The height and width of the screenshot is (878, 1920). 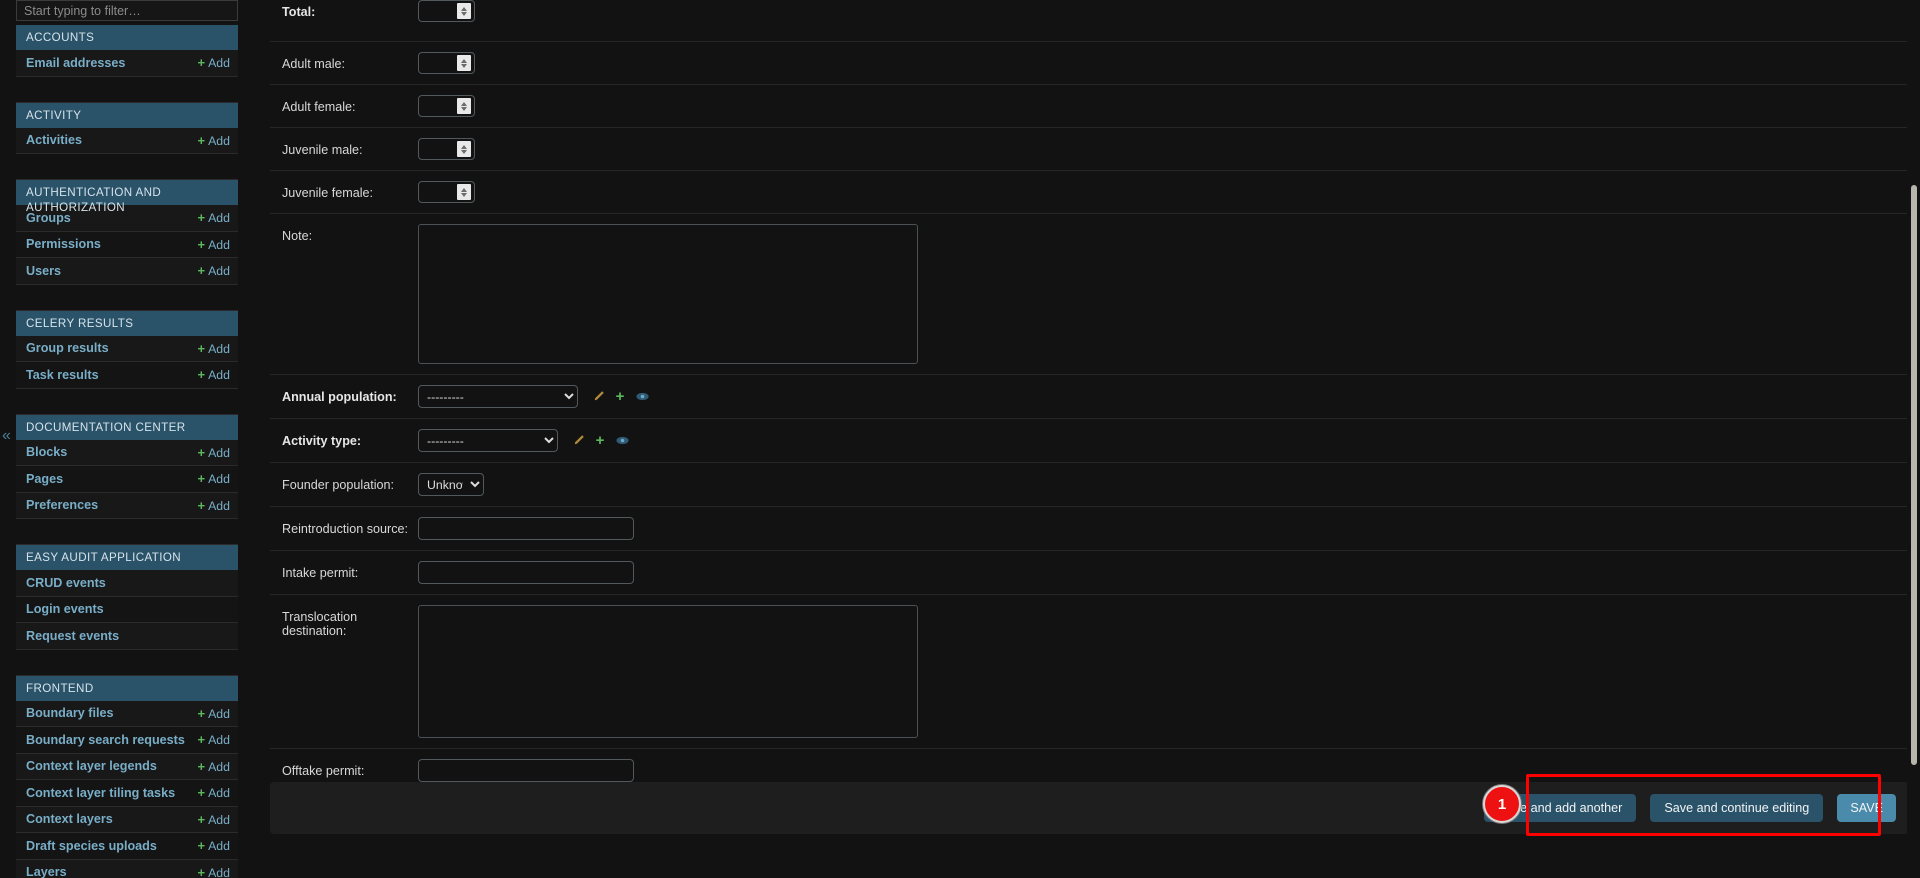 I want to click on sidebar-app-caption: FRONTEND, so click(x=127, y=688).